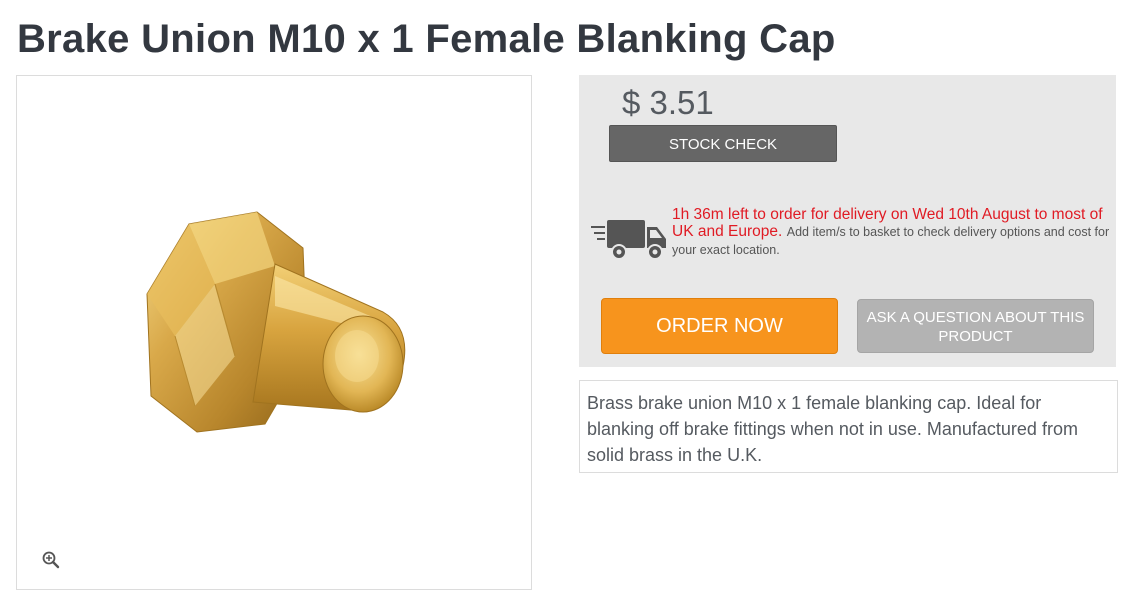 This screenshot has height=601, width=1146. I want to click on ask-question-button: ASK A QUESTION ABOUT THIS PRODUCT, so click(975, 326).